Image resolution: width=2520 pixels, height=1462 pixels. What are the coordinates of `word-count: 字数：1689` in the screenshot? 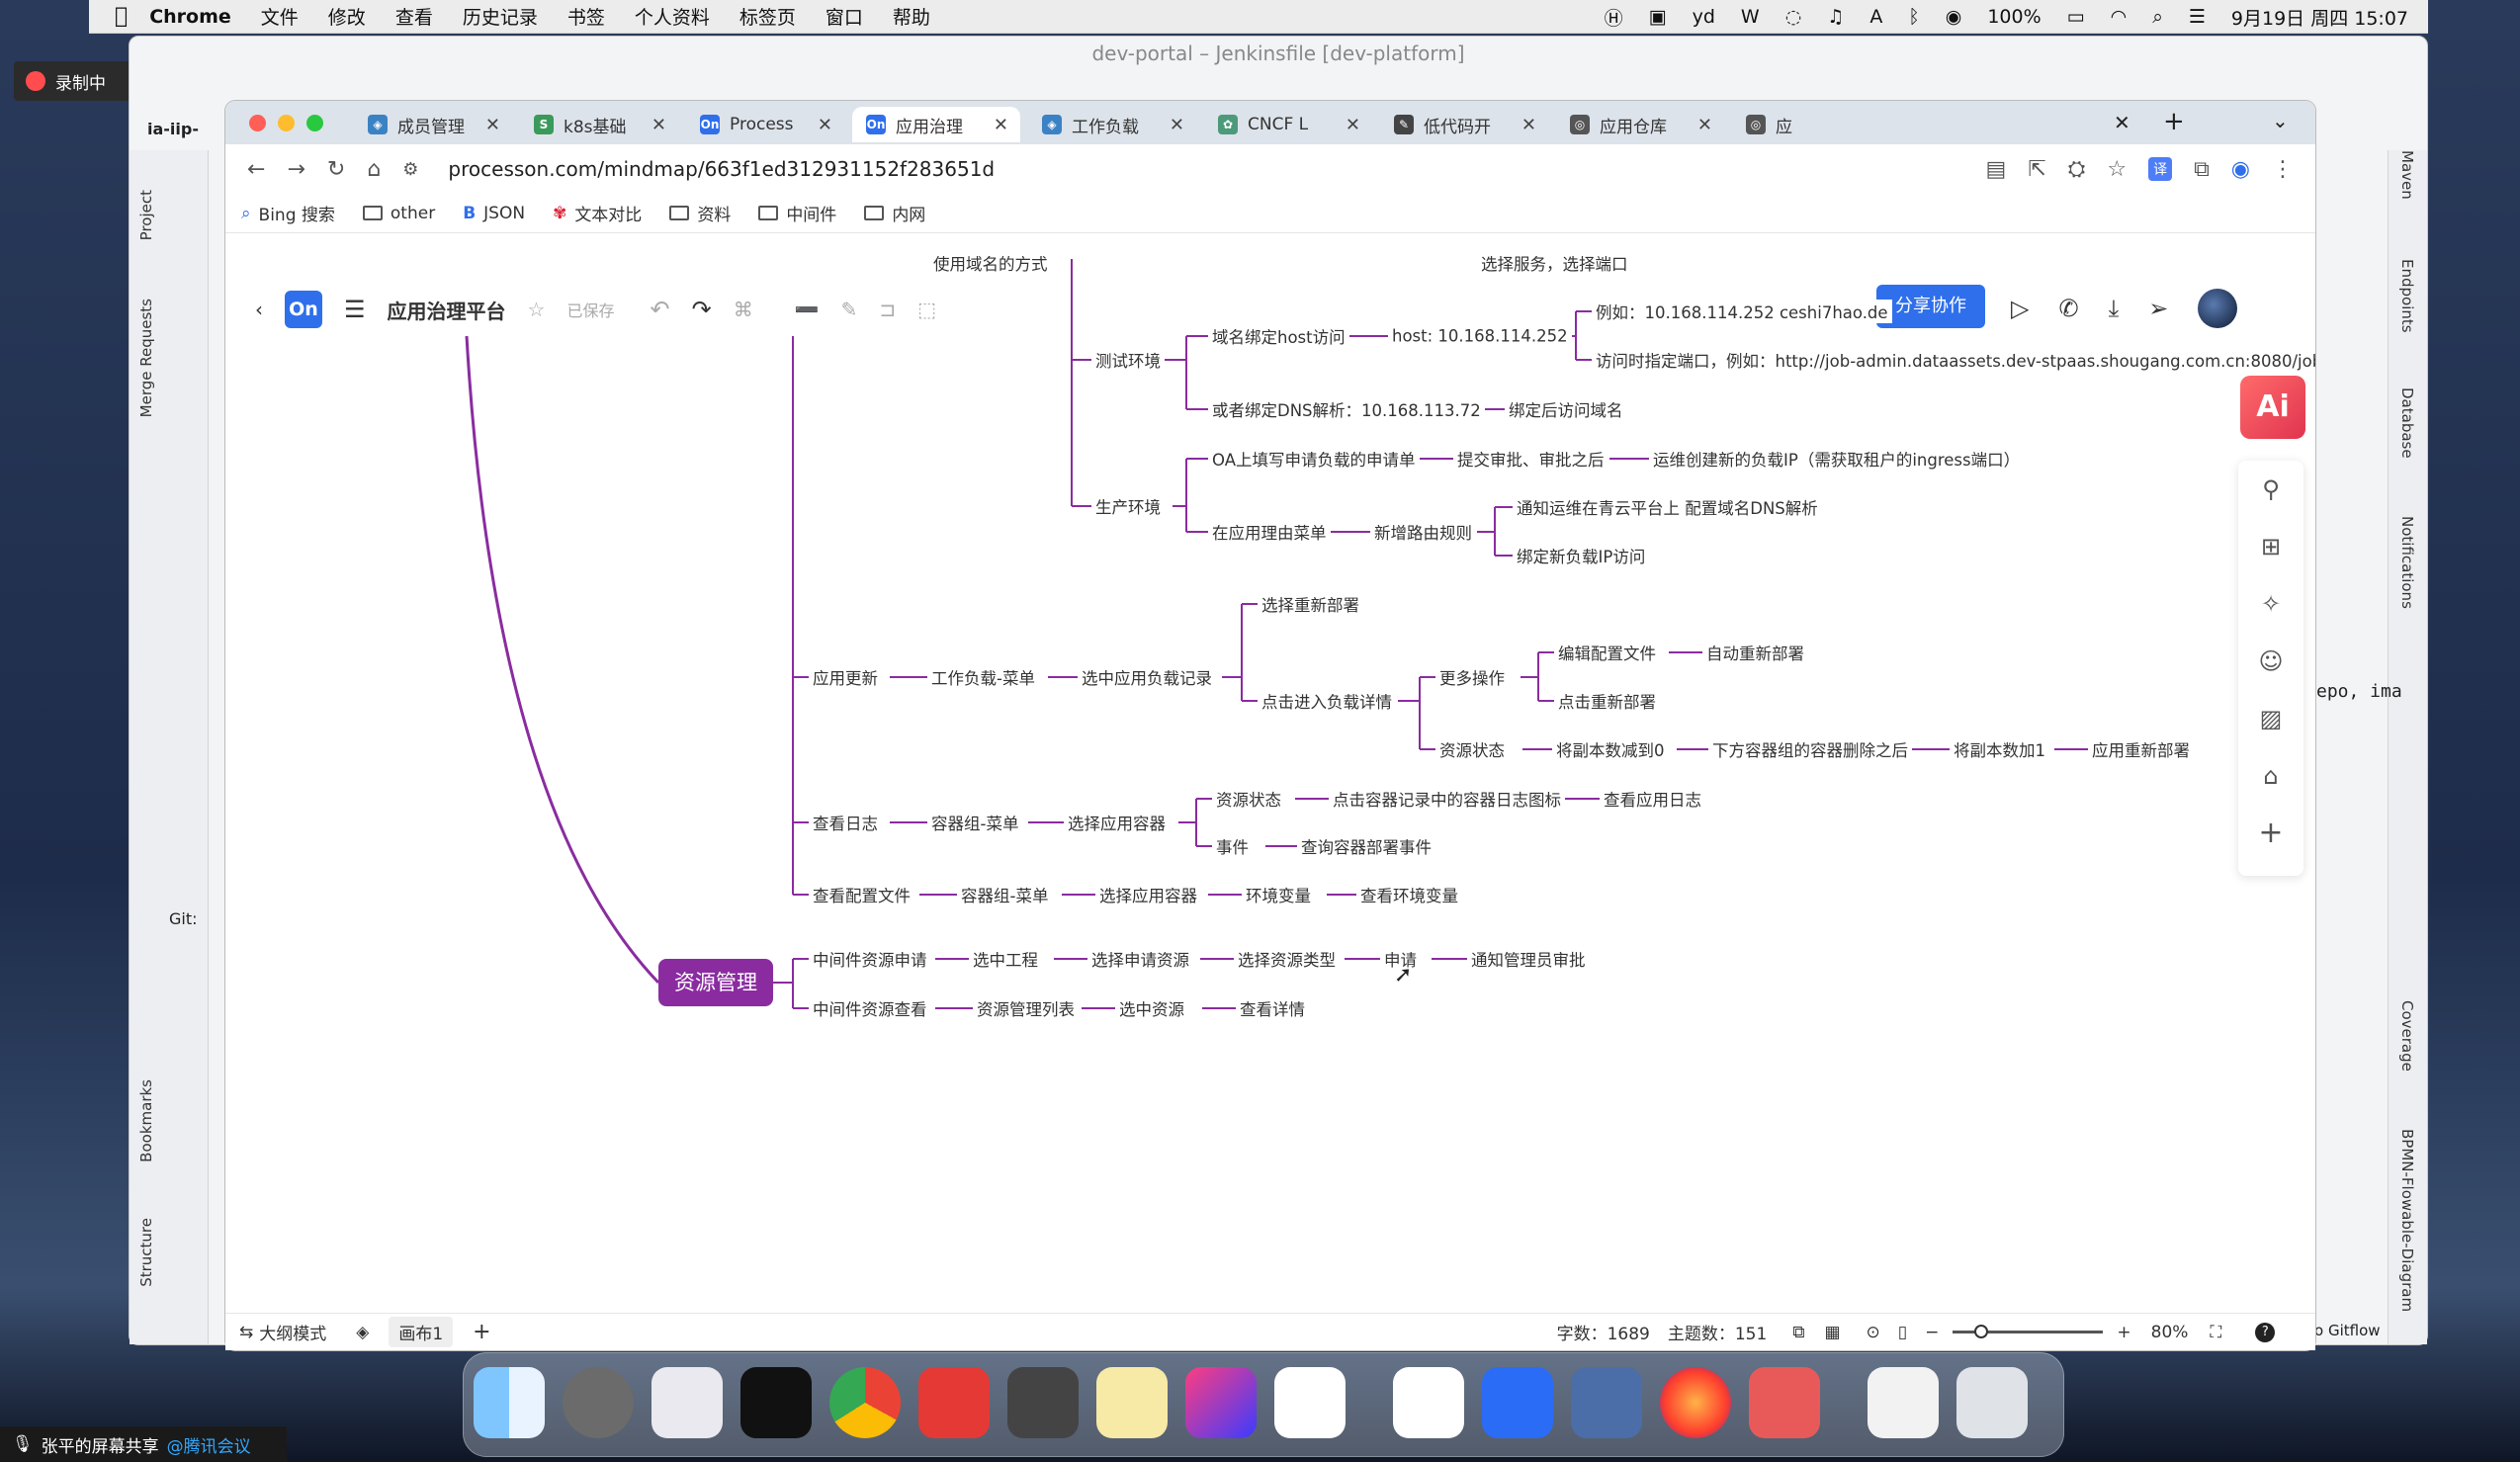 It's located at (1603, 1334).